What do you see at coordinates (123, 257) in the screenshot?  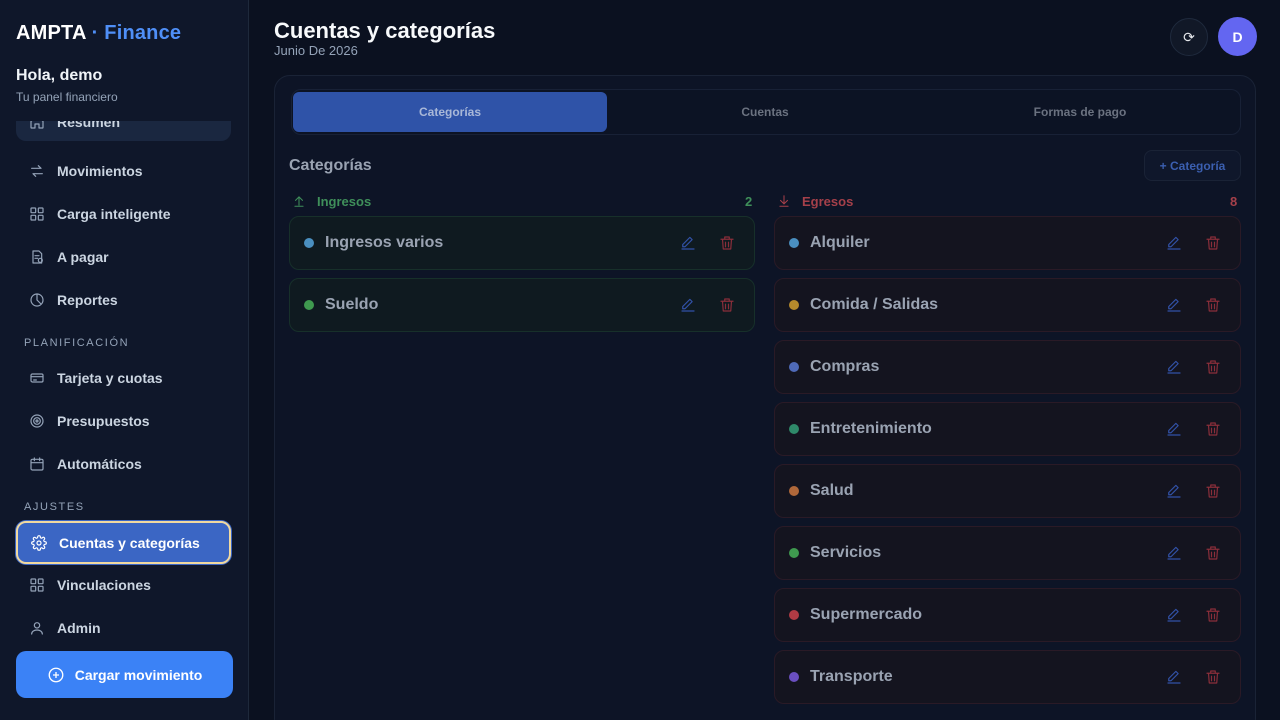 I see `sidebar-item-a-pagar: A pagar` at bounding box center [123, 257].